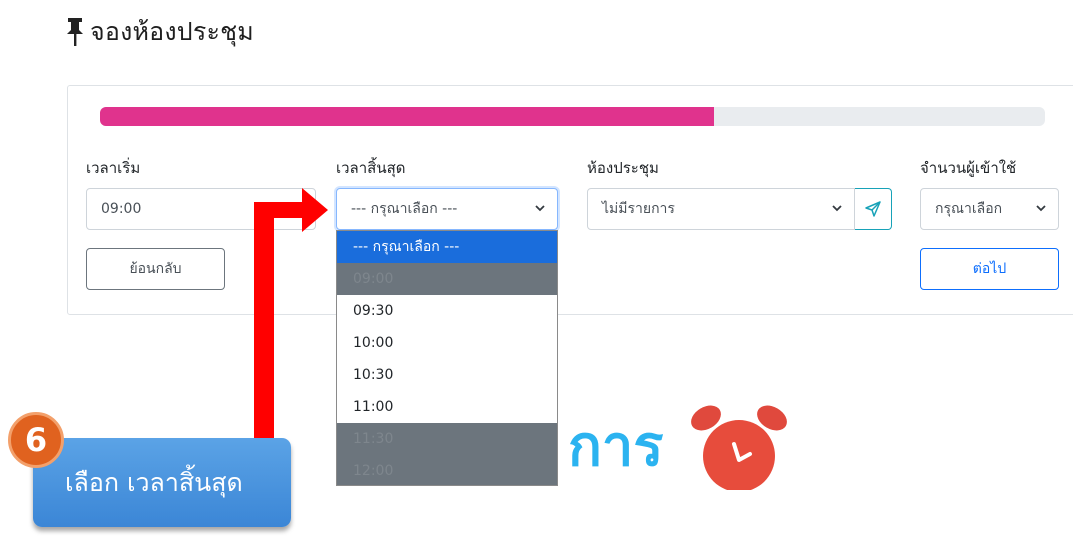 This screenshot has width=1073, height=540. I want to click on page-title: จองห้องประชุม, so click(159, 32).